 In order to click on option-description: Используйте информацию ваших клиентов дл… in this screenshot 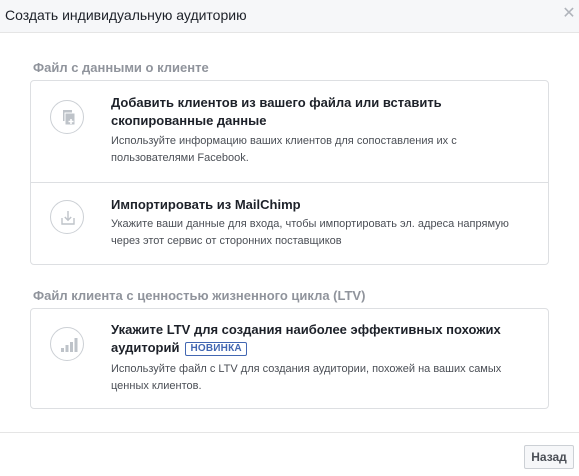, I will do `click(284, 149)`.